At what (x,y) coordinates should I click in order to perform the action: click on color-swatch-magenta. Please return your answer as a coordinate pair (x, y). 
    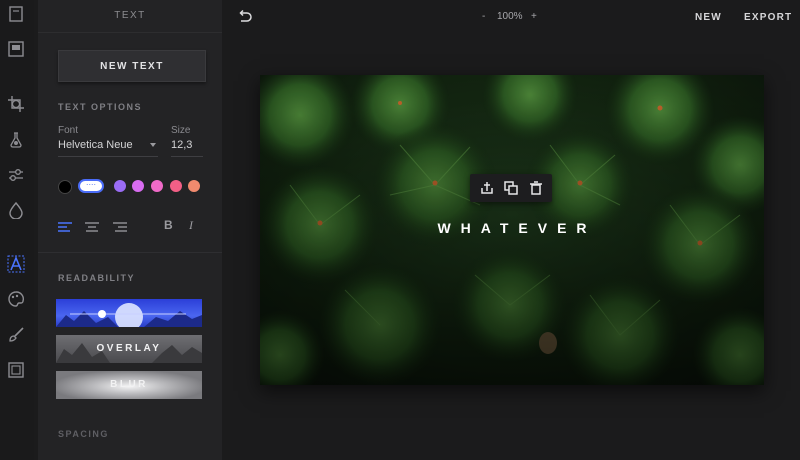
    Looking at the image, I should click on (138, 186).